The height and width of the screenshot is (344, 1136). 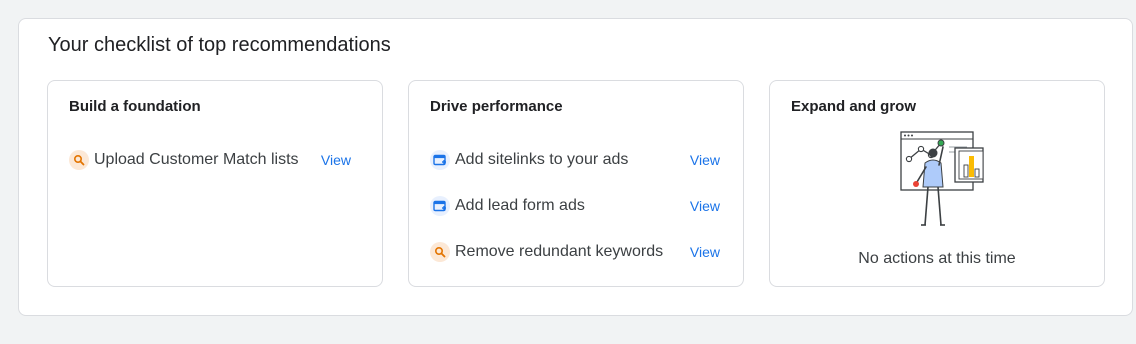 I want to click on recommendation-label: Add lead form ads, so click(x=520, y=205).